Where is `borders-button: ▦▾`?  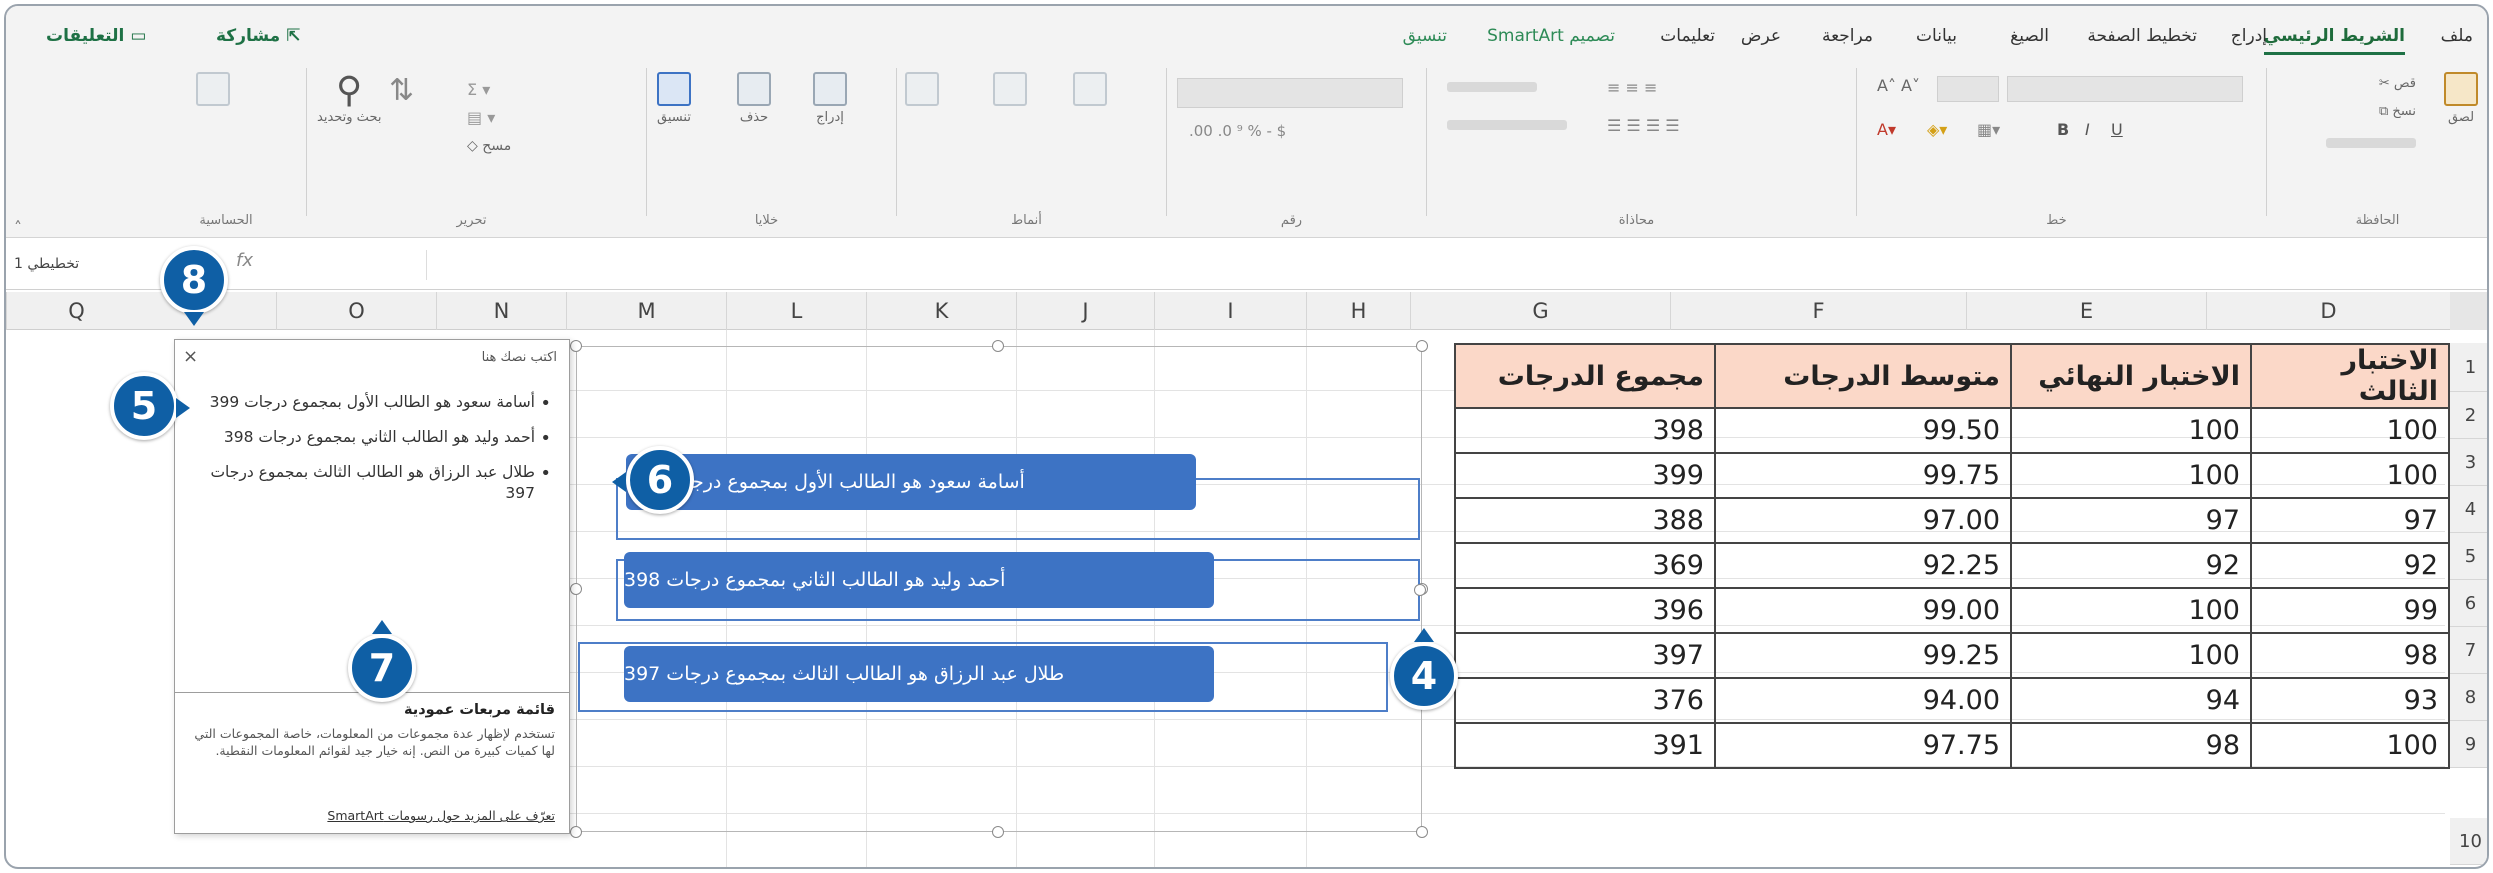
borders-button: ▦▾ is located at coordinates (1988, 129).